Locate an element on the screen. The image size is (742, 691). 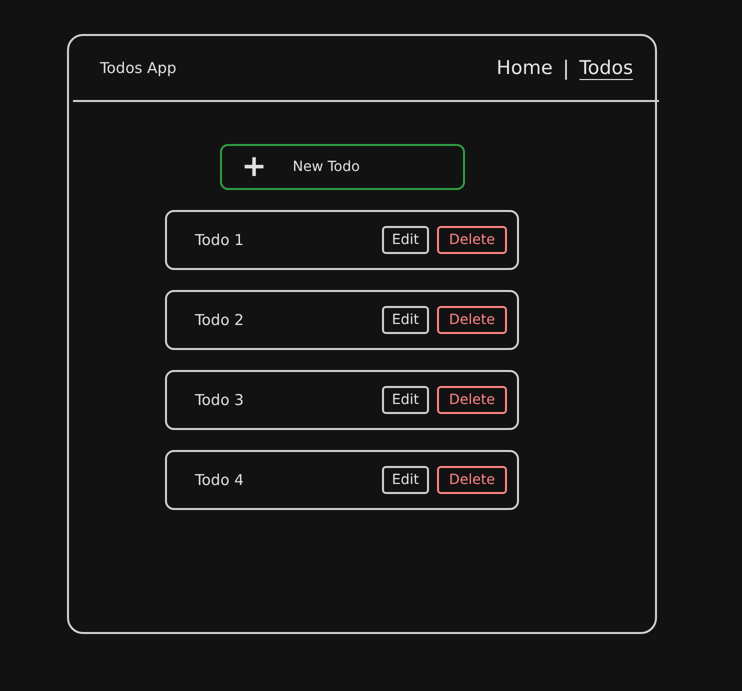
plus-icon: + is located at coordinates (254, 167).